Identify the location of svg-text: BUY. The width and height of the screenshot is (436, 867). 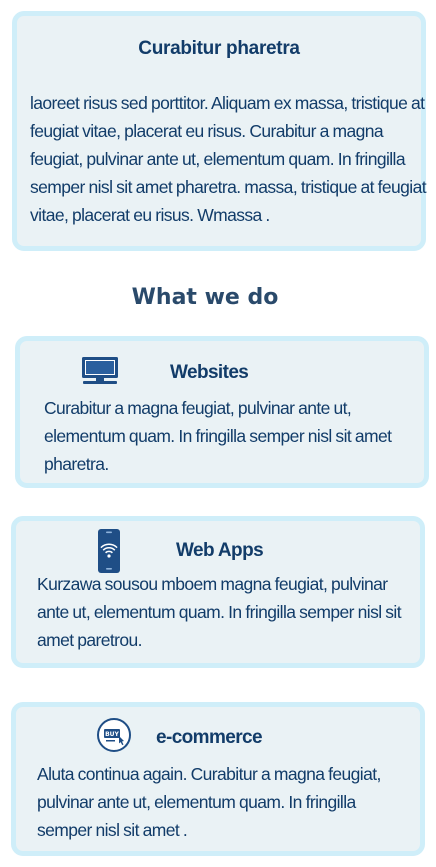
(112, 734).